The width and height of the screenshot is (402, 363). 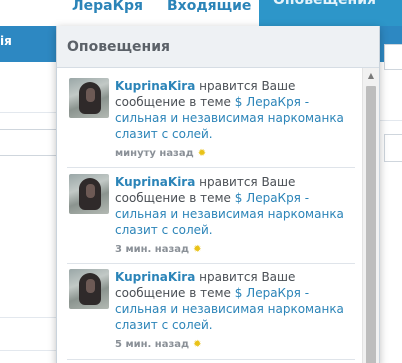 I want to click on background-search-field, so click(x=393, y=57).